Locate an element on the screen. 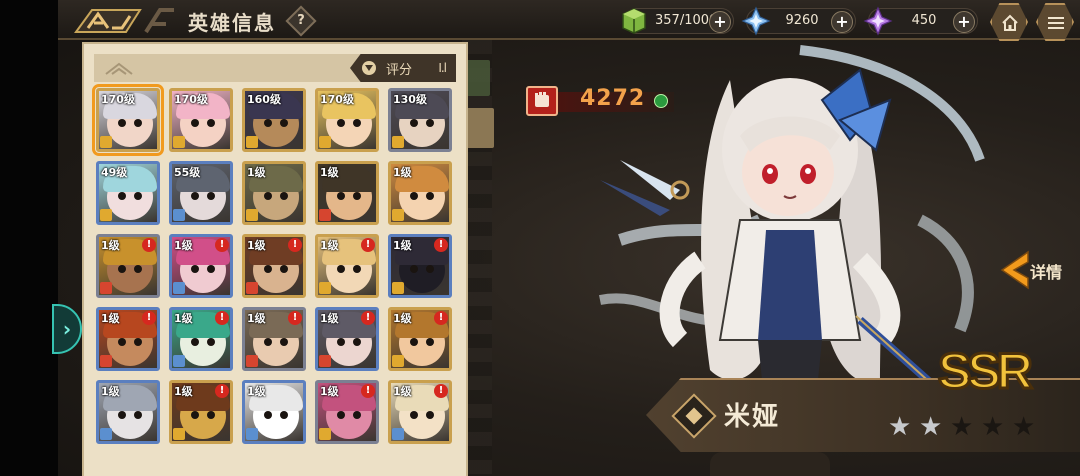  home-icon is located at coordinates (1010, 22).